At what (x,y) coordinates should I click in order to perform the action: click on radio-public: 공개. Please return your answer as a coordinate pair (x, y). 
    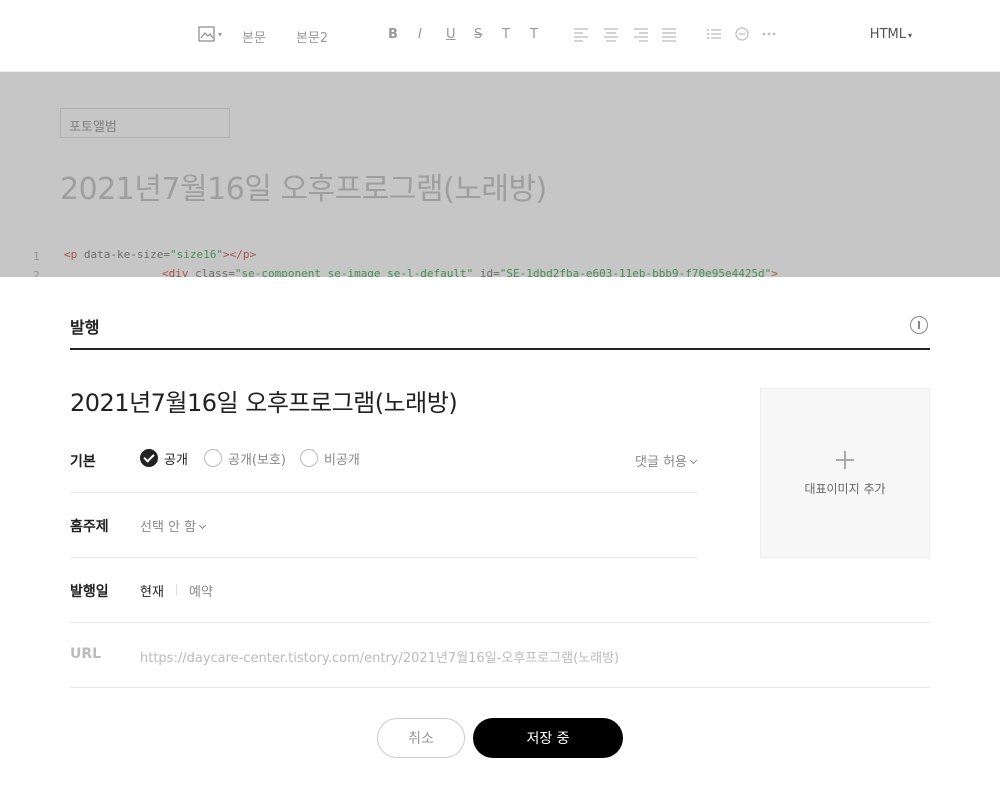
    Looking at the image, I should click on (164, 458).